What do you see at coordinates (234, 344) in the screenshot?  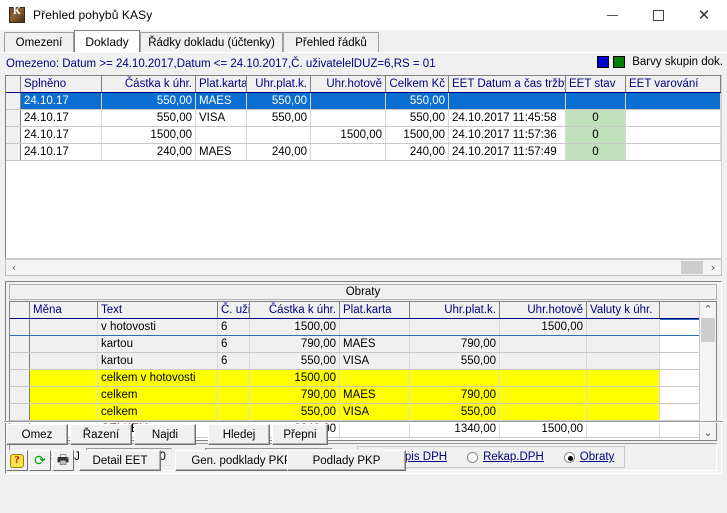 I see `cell-cuziv: 6` at bounding box center [234, 344].